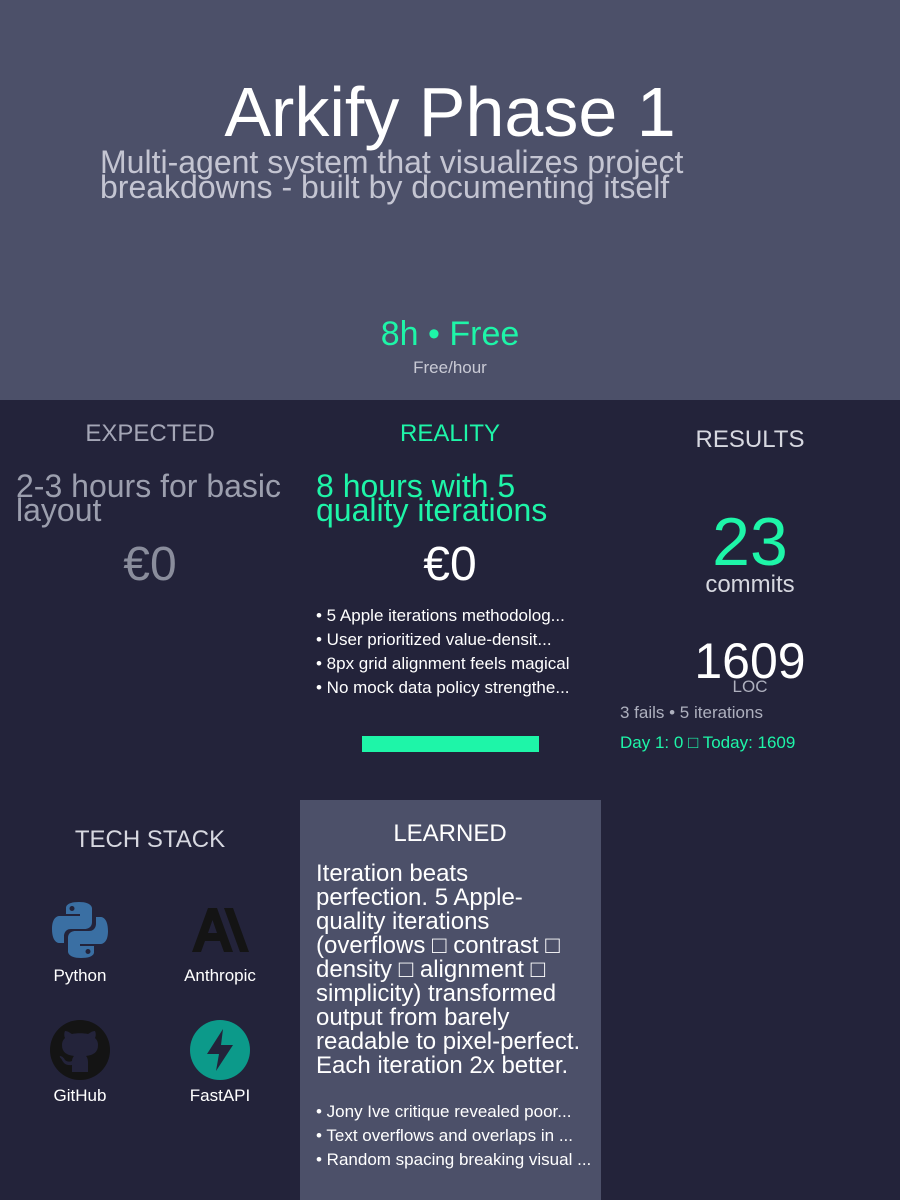  I want to click on reality-text: 8 hours with 5 quality iterations, so click(432, 498).